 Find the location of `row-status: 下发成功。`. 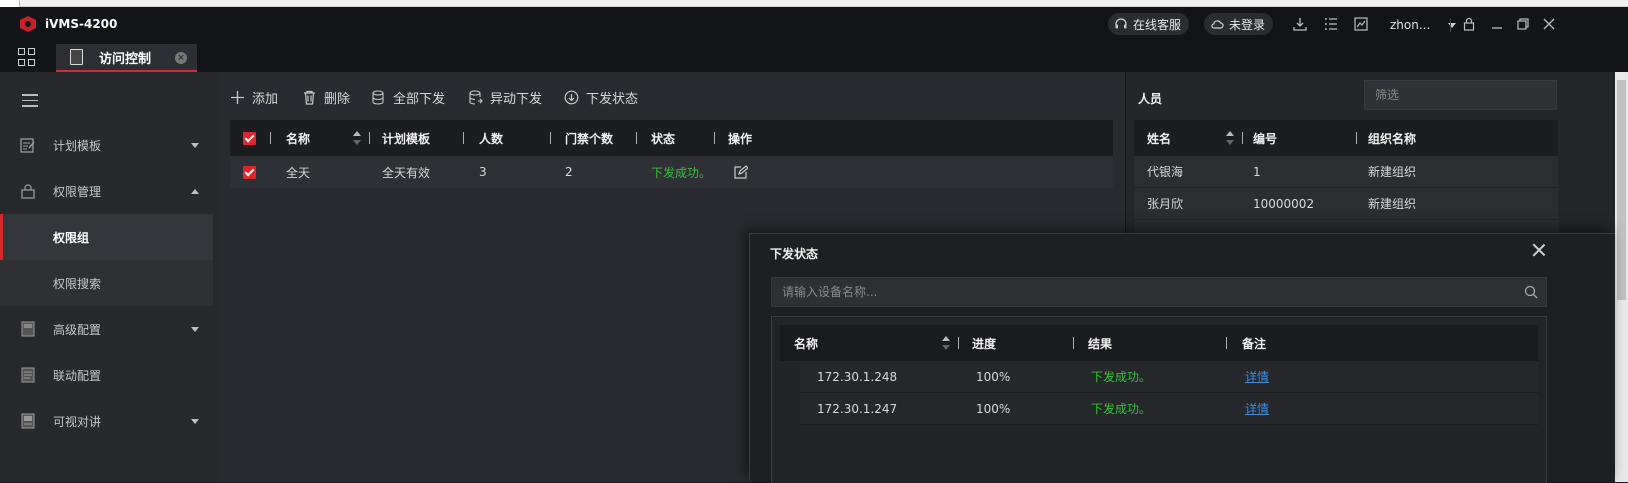

row-status: 下发成功。 is located at coordinates (681, 172).